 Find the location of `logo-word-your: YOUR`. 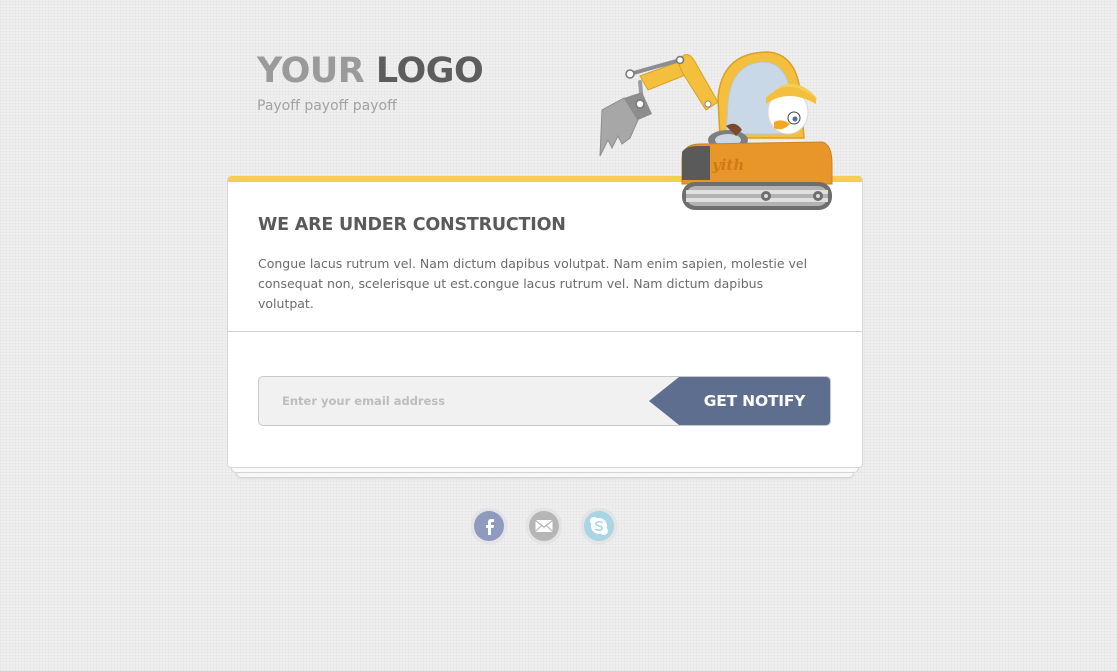

logo-word-your: YOUR is located at coordinates (311, 71).